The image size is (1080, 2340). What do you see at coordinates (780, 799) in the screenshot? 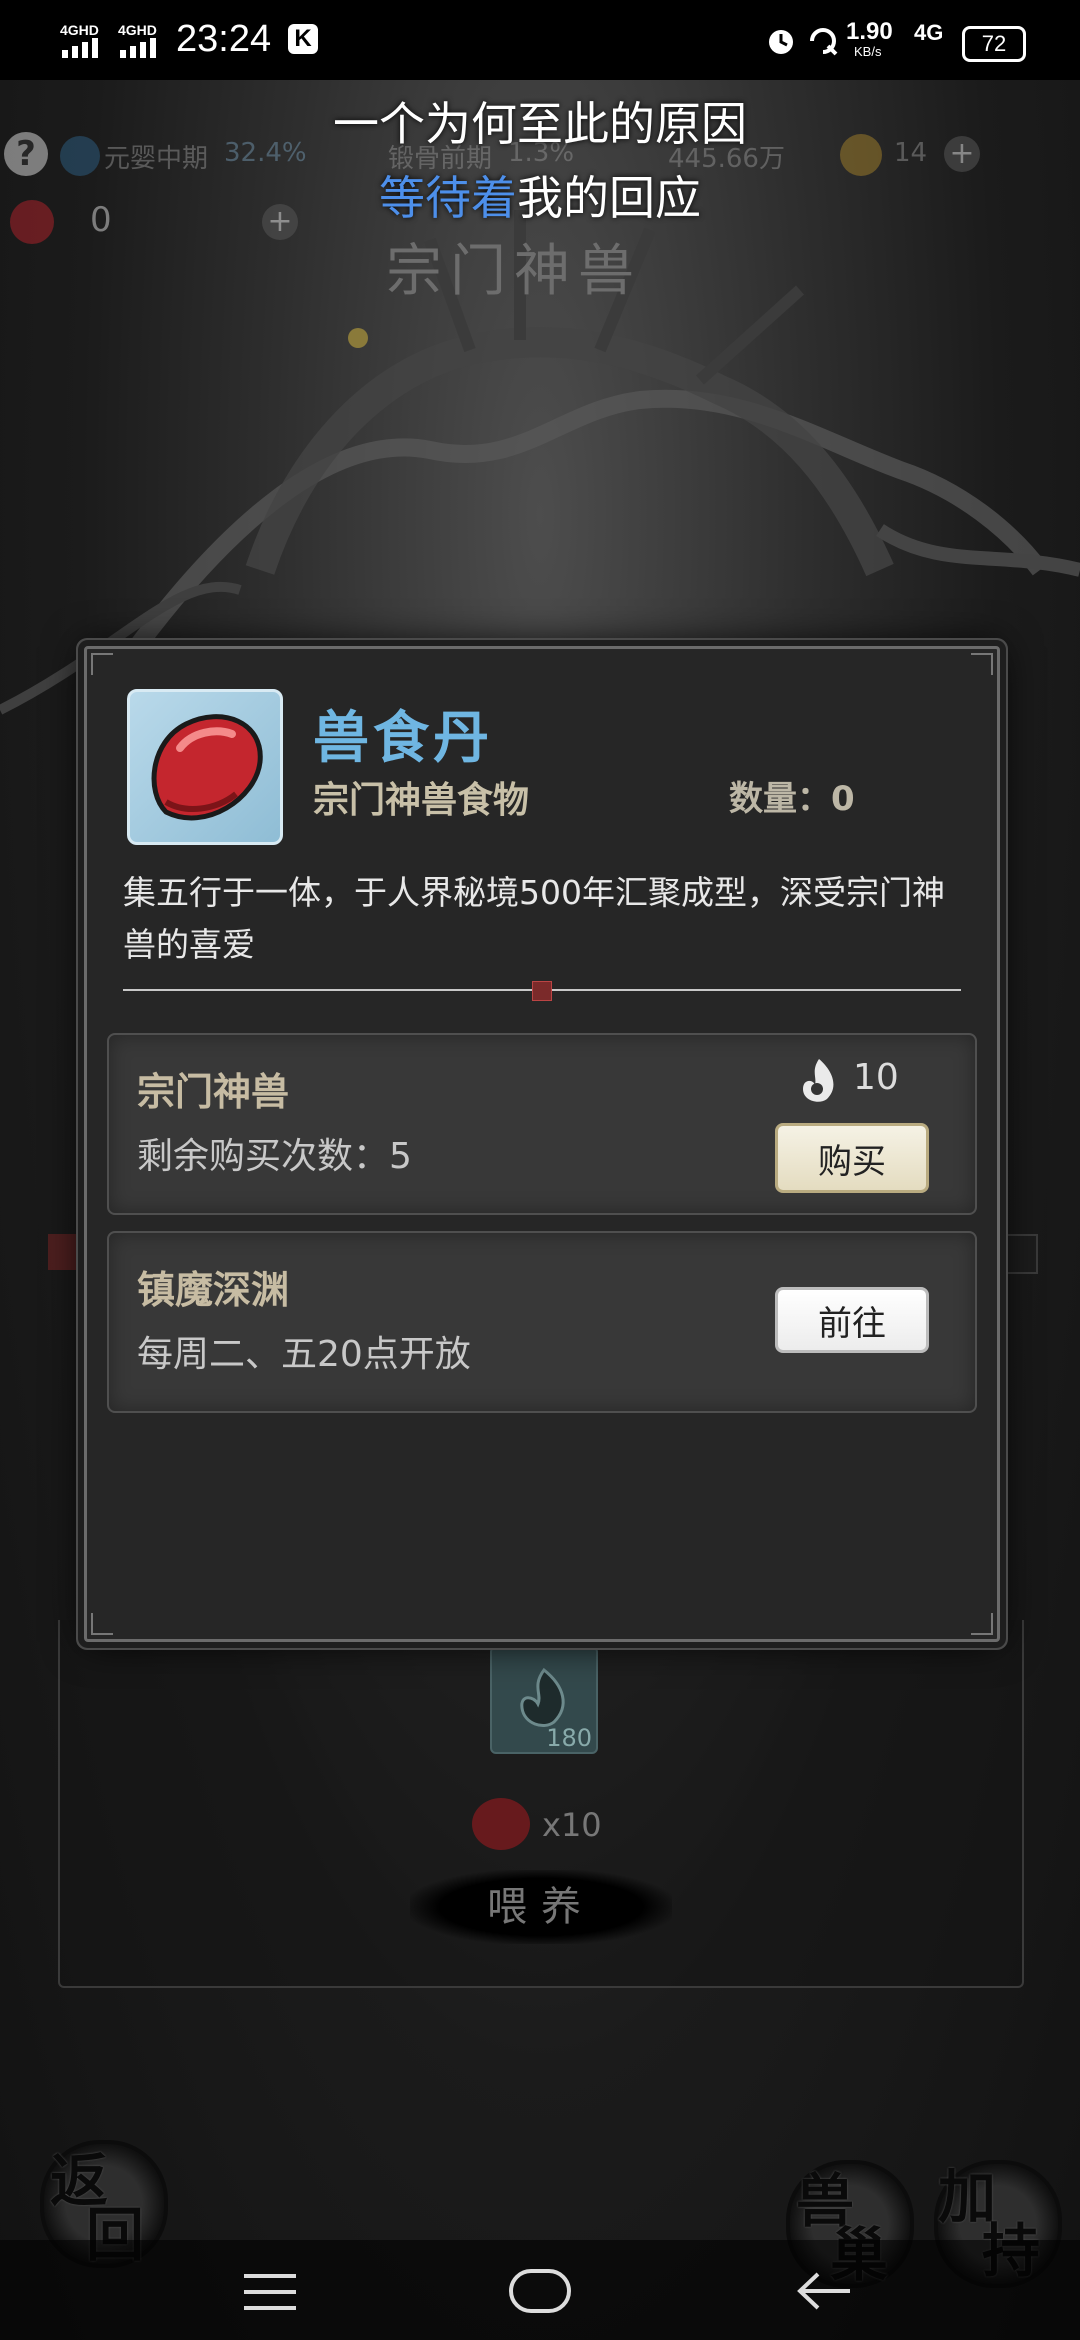
I see `quantity-label: 数量：` at bounding box center [780, 799].